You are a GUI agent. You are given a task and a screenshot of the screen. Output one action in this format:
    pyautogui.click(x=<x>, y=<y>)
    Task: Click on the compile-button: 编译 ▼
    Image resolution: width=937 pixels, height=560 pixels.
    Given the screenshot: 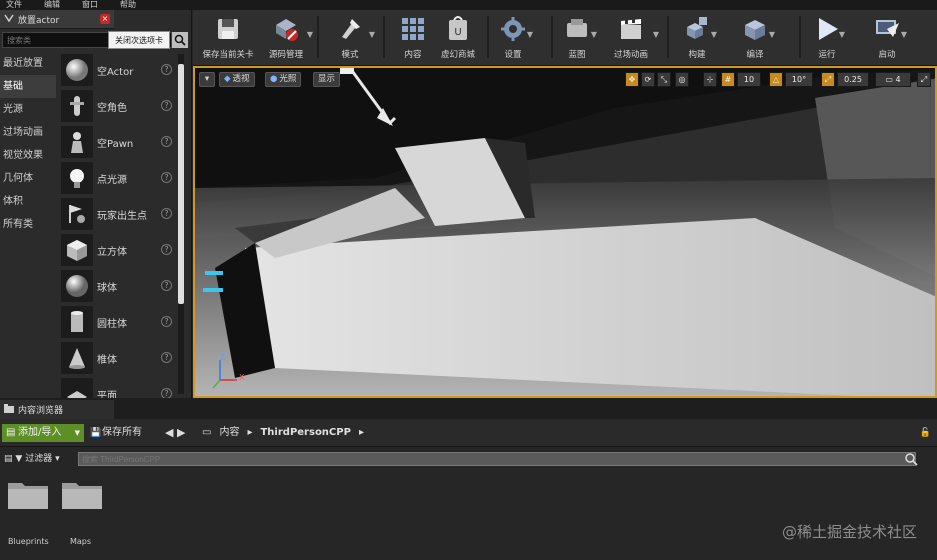 What is the action you would take?
    pyautogui.click(x=756, y=37)
    